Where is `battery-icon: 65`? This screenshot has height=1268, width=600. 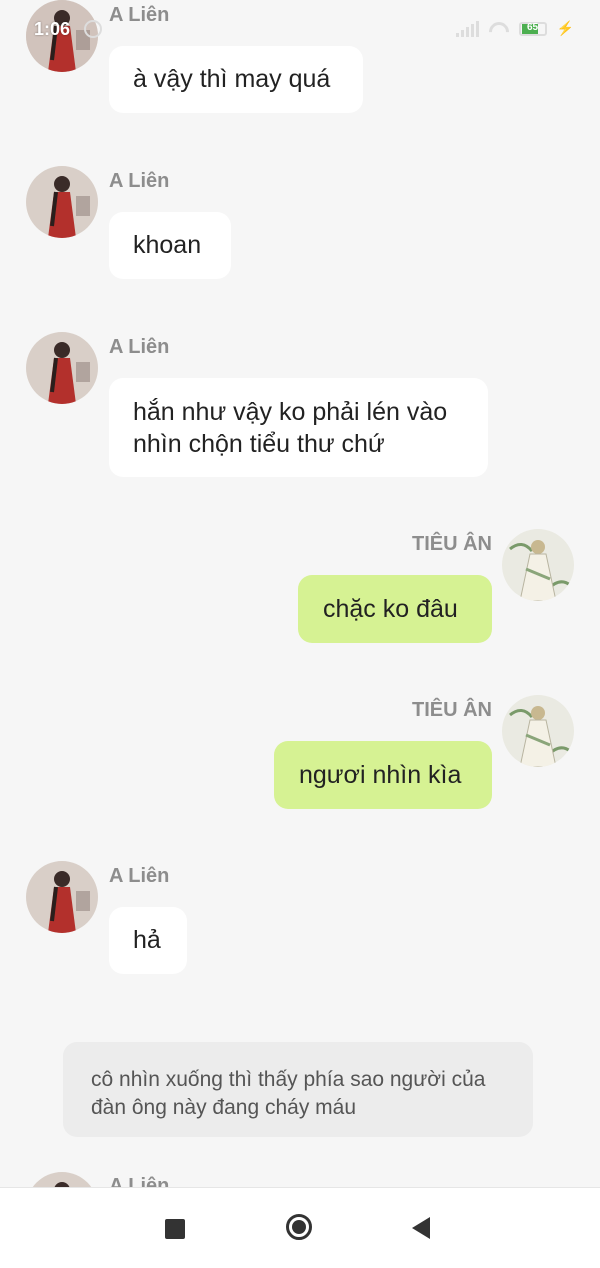 battery-icon: 65 is located at coordinates (532, 28).